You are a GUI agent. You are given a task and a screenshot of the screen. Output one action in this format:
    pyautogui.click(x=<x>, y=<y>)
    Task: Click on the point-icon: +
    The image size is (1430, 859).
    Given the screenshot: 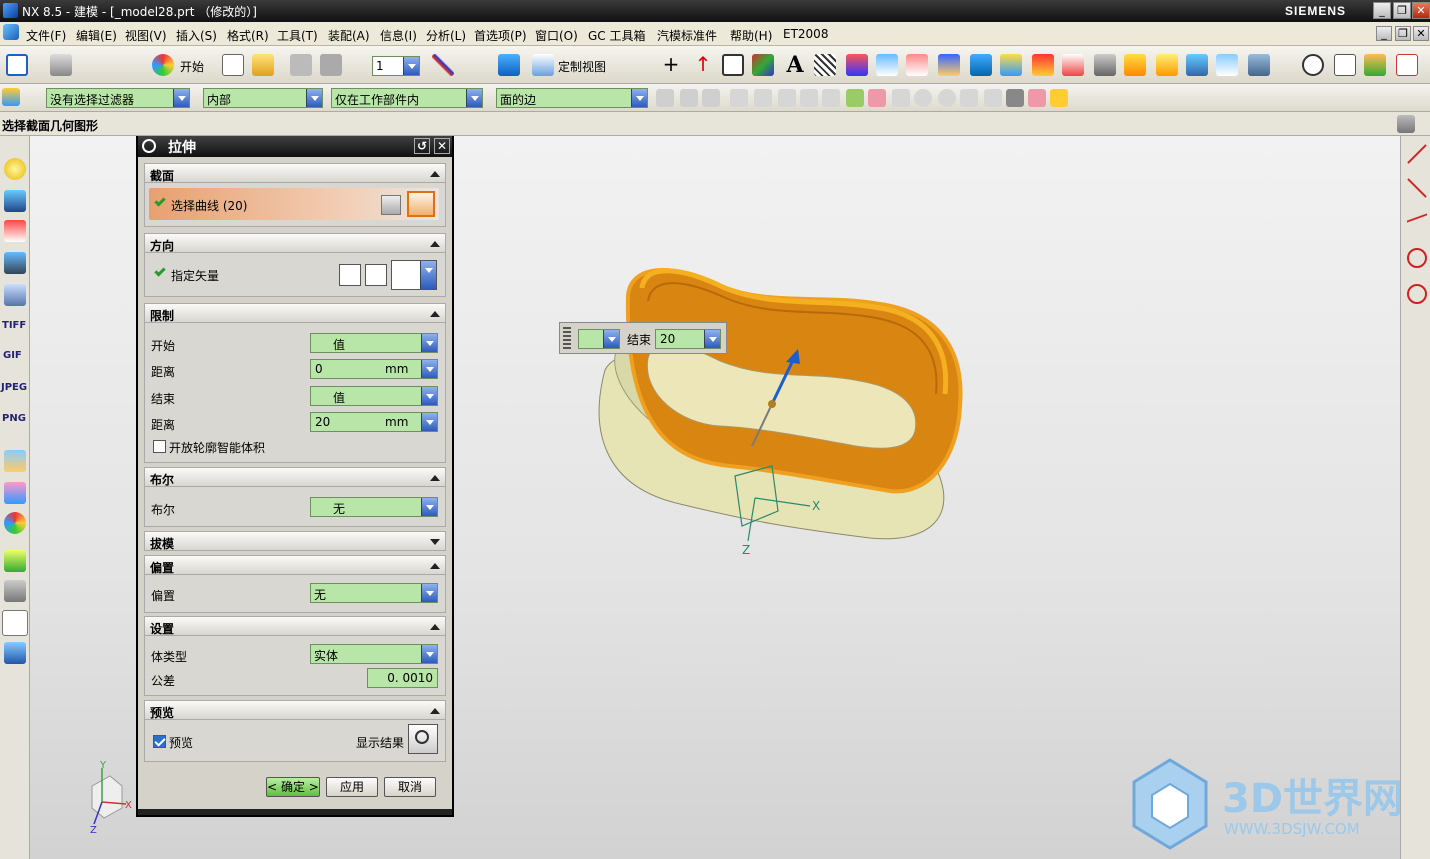 What is the action you would take?
    pyautogui.click(x=671, y=65)
    